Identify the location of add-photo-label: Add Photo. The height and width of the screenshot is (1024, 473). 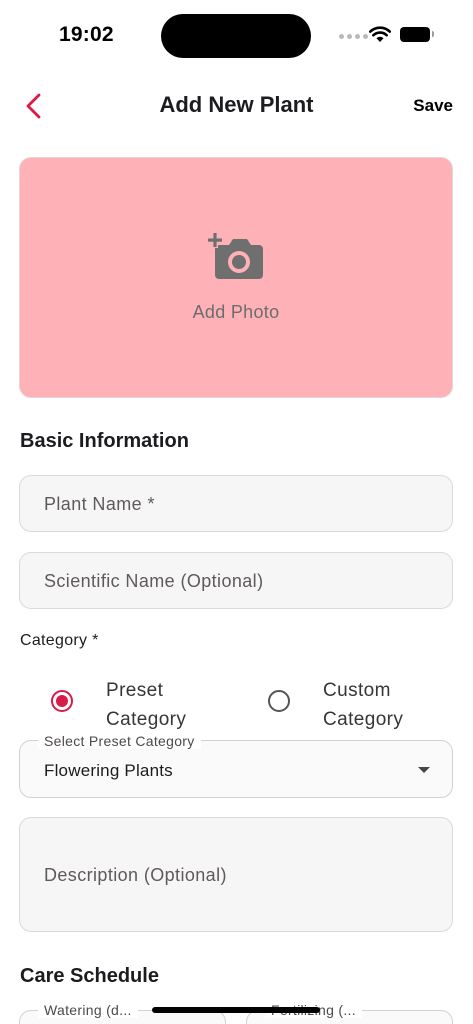
(236, 312).